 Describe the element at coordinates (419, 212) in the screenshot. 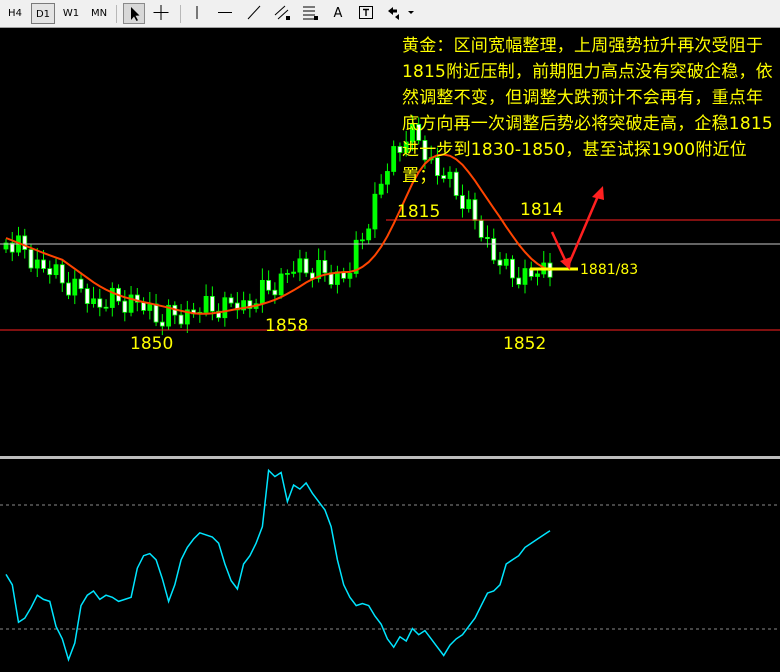

I see `price-label-1815: 1815` at that location.